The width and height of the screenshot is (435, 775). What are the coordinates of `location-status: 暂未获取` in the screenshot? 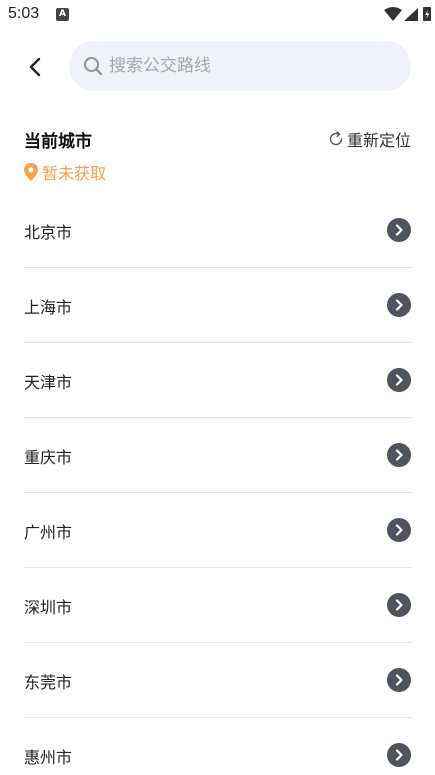 It's located at (65, 172).